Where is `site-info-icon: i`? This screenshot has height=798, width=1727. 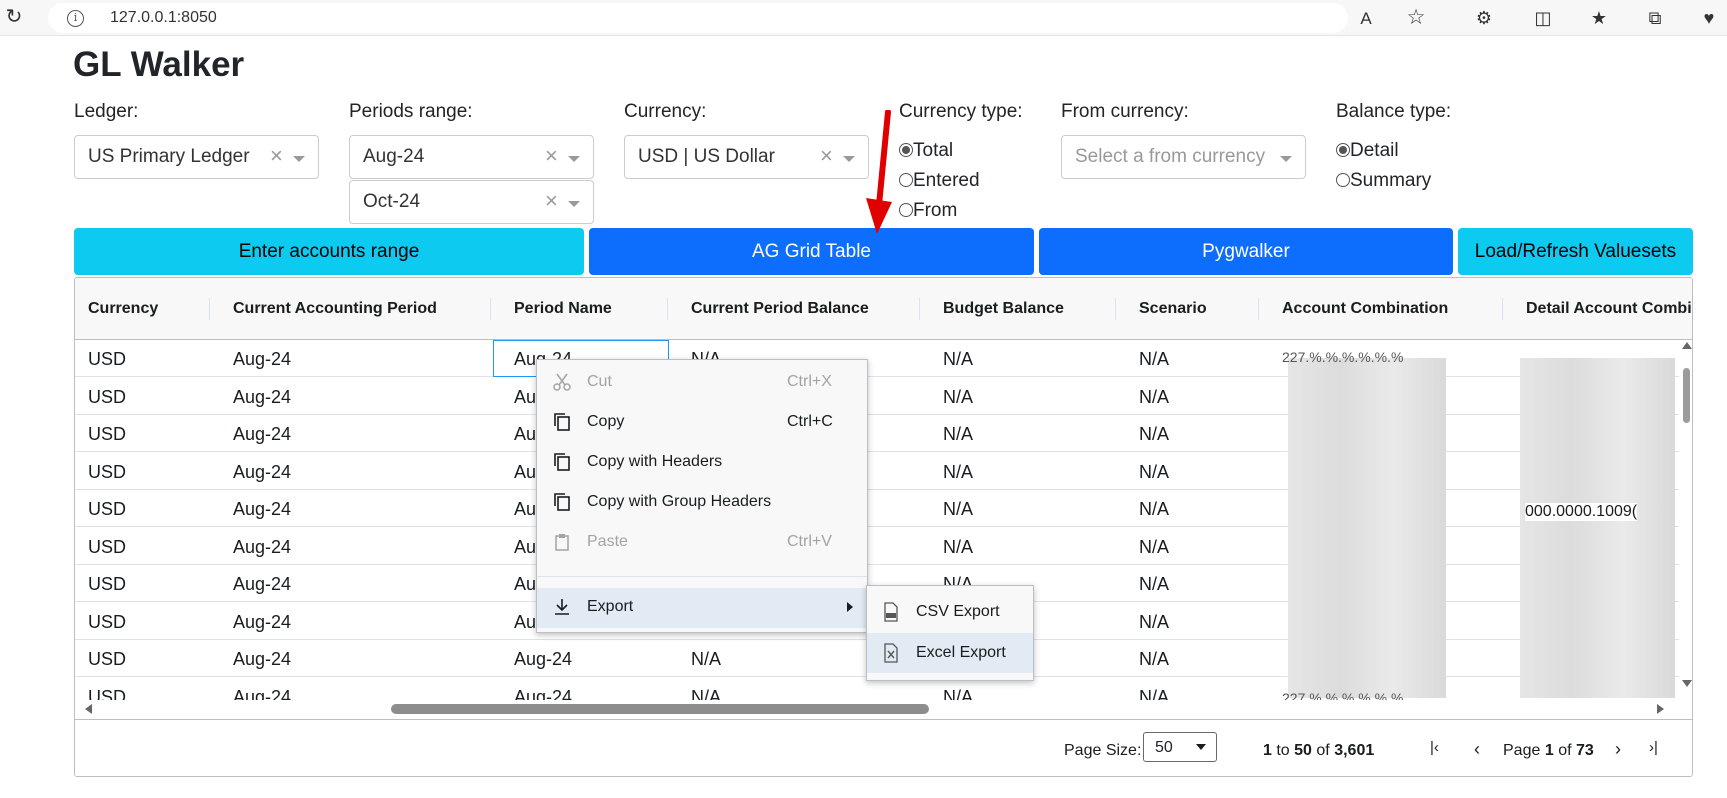 site-info-icon: i is located at coordinates (75, 18).